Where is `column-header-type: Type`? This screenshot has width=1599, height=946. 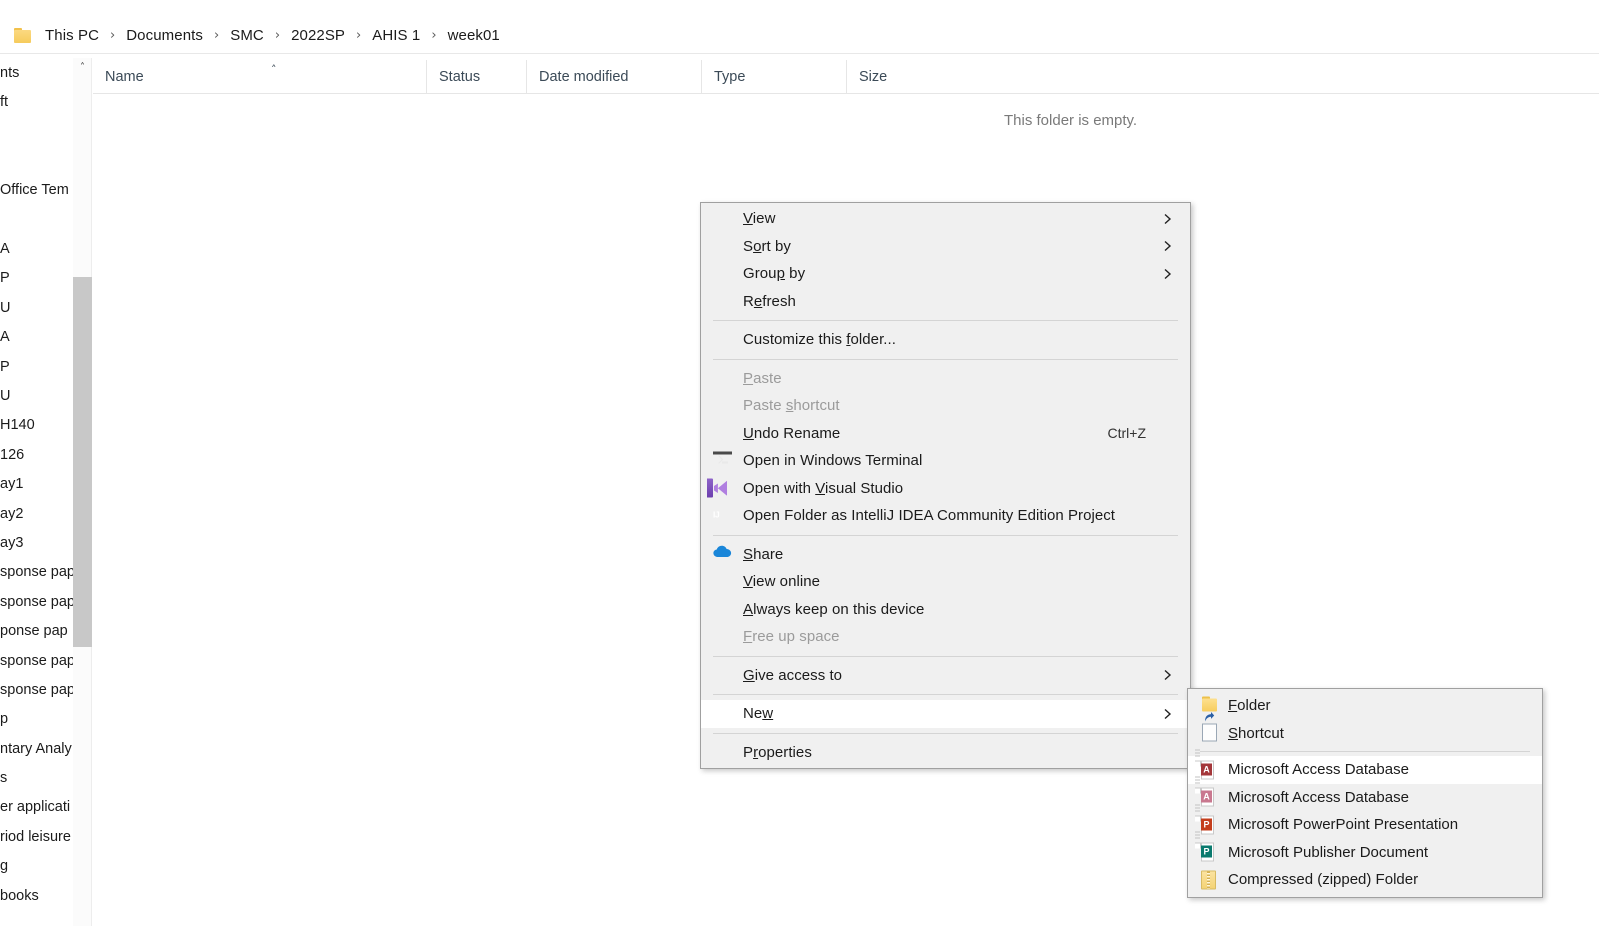
column-header-type: Type is located at coordinates (773, 76).